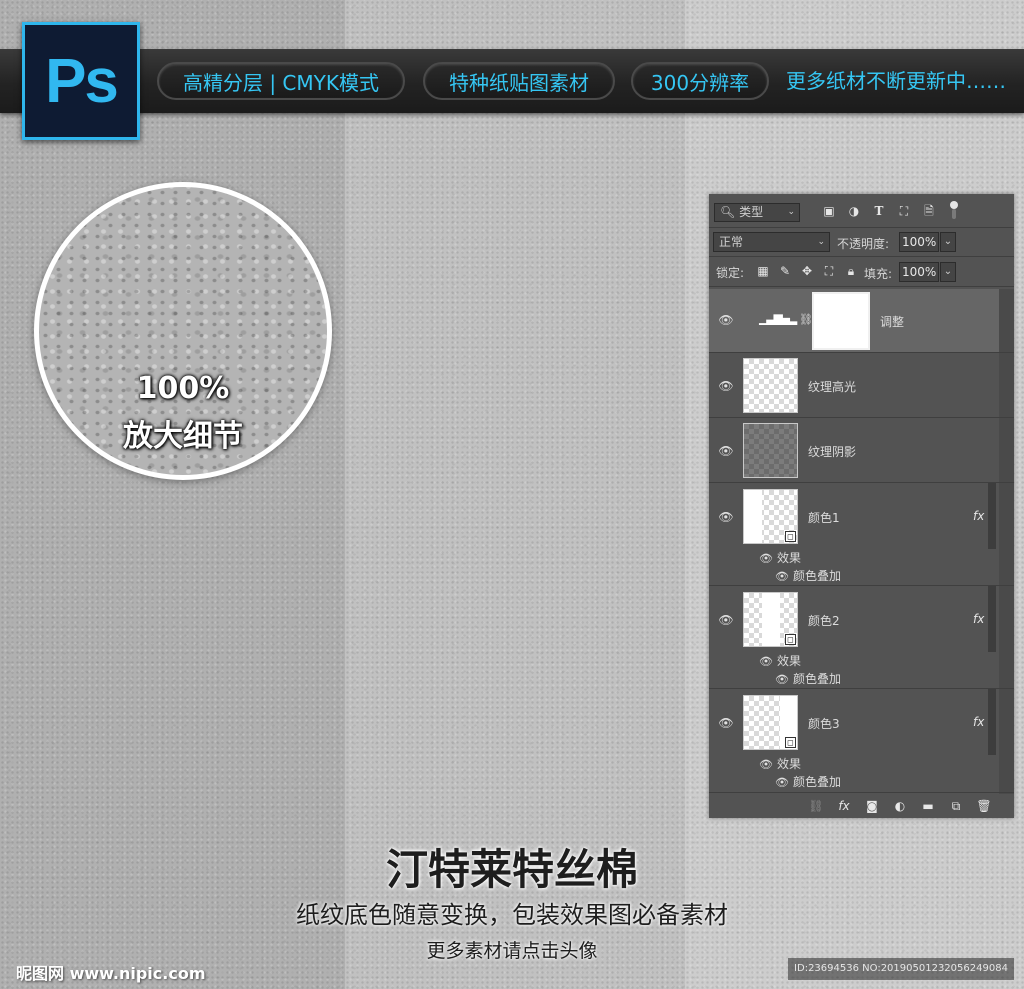 Image resolution: width=1024 pixels, height=989 pixels. What do you see at coordinates (892, 322) in the screenshot?
I see `layer-name: 调整` at bounding box center [892, 322].